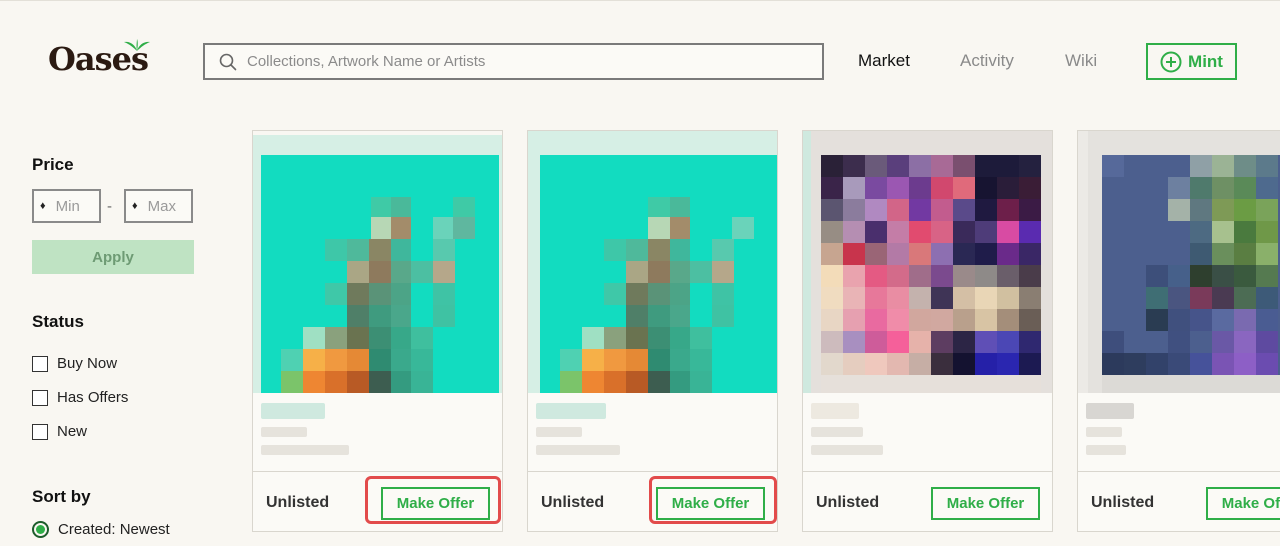 This screenshot has width=1280, height=546. Describe the element at coordinates (87, 363) in the screenshot. I see `status-option-label: Buy Now` at that location.